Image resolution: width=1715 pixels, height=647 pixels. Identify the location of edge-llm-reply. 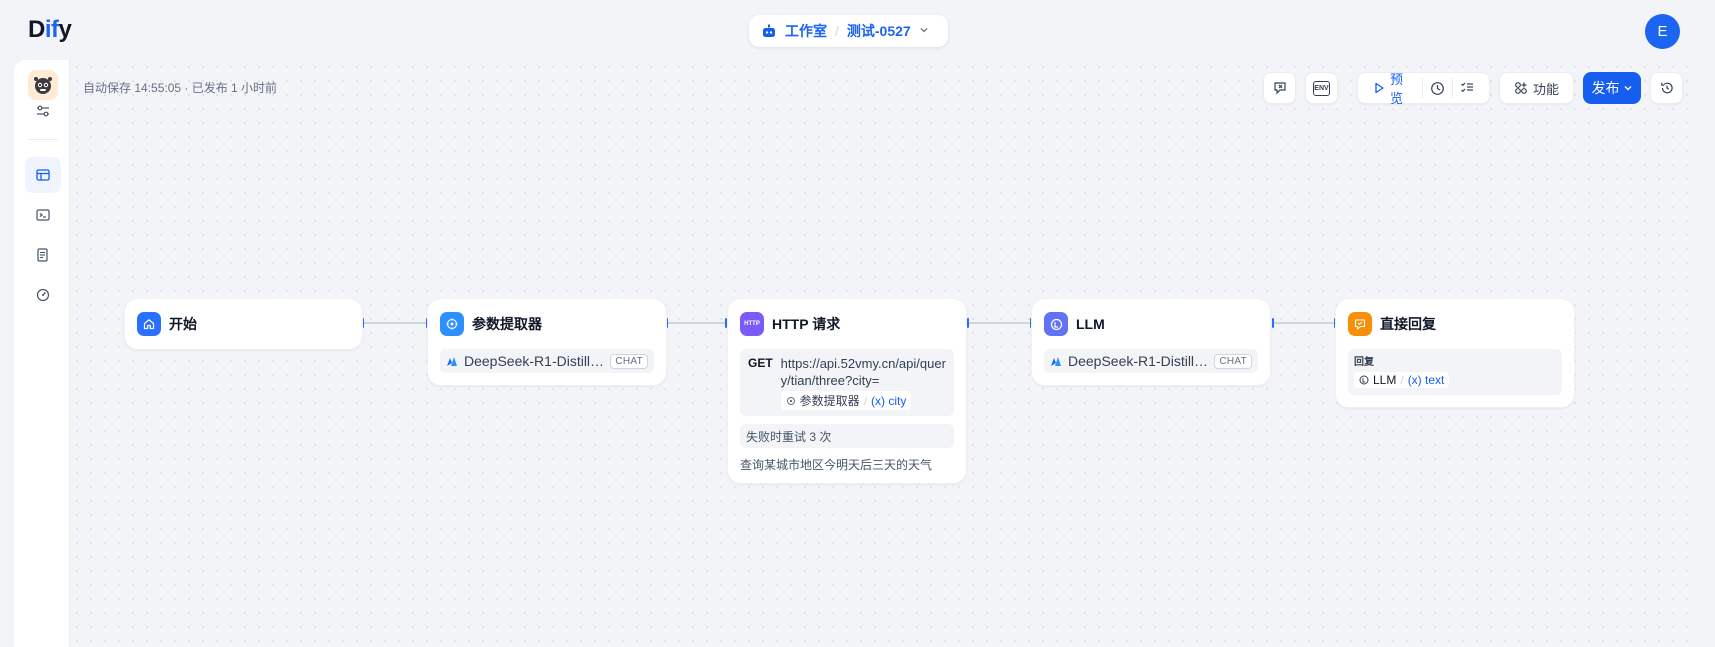
(1304, 323).